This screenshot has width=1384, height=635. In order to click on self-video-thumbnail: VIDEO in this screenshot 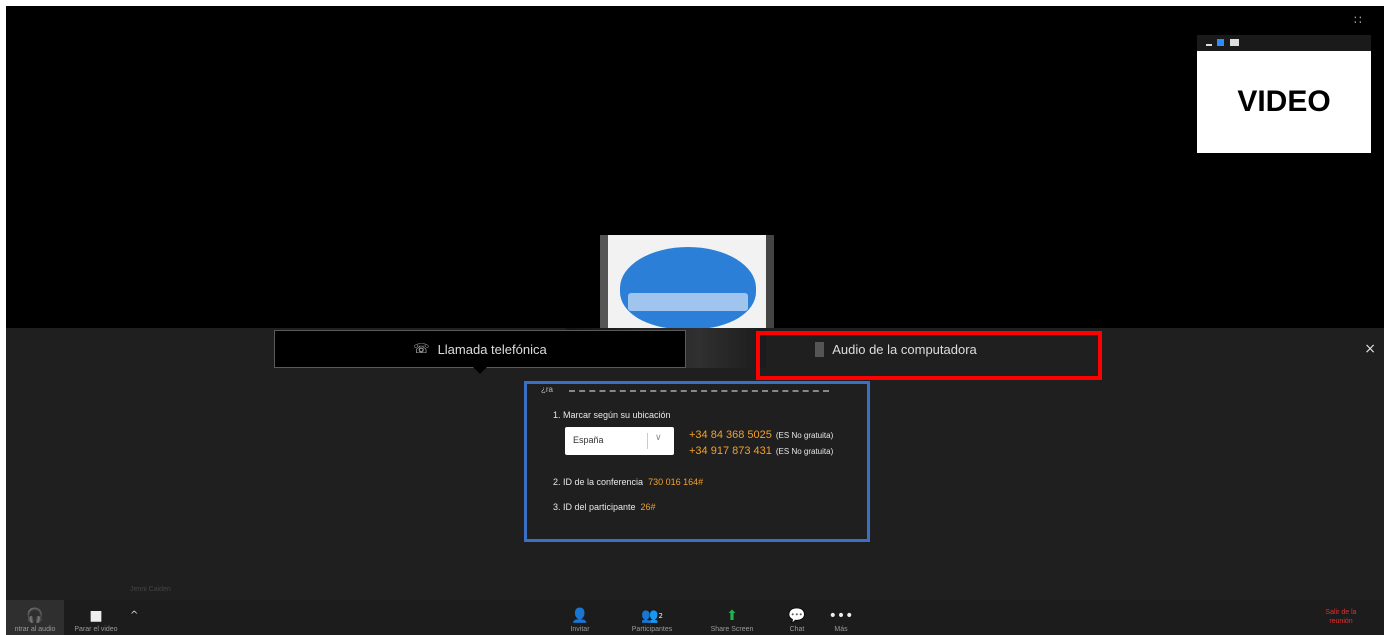, I will do `click(1284, 94)`.